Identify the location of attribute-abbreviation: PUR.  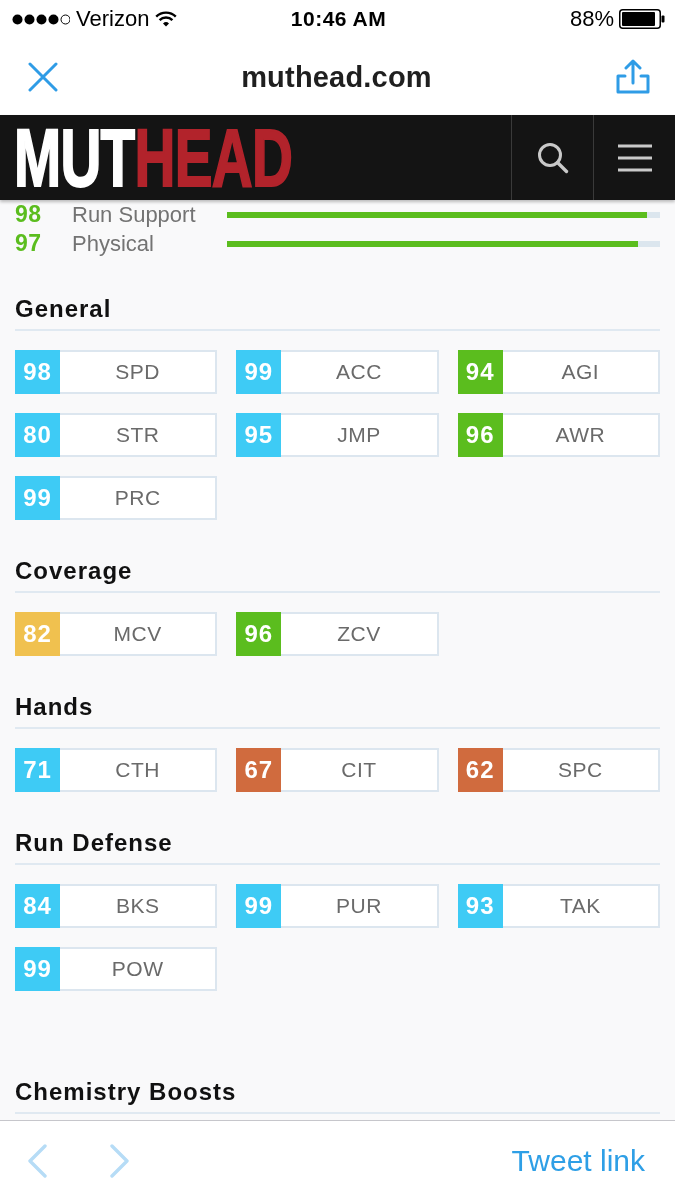
(359, 906).